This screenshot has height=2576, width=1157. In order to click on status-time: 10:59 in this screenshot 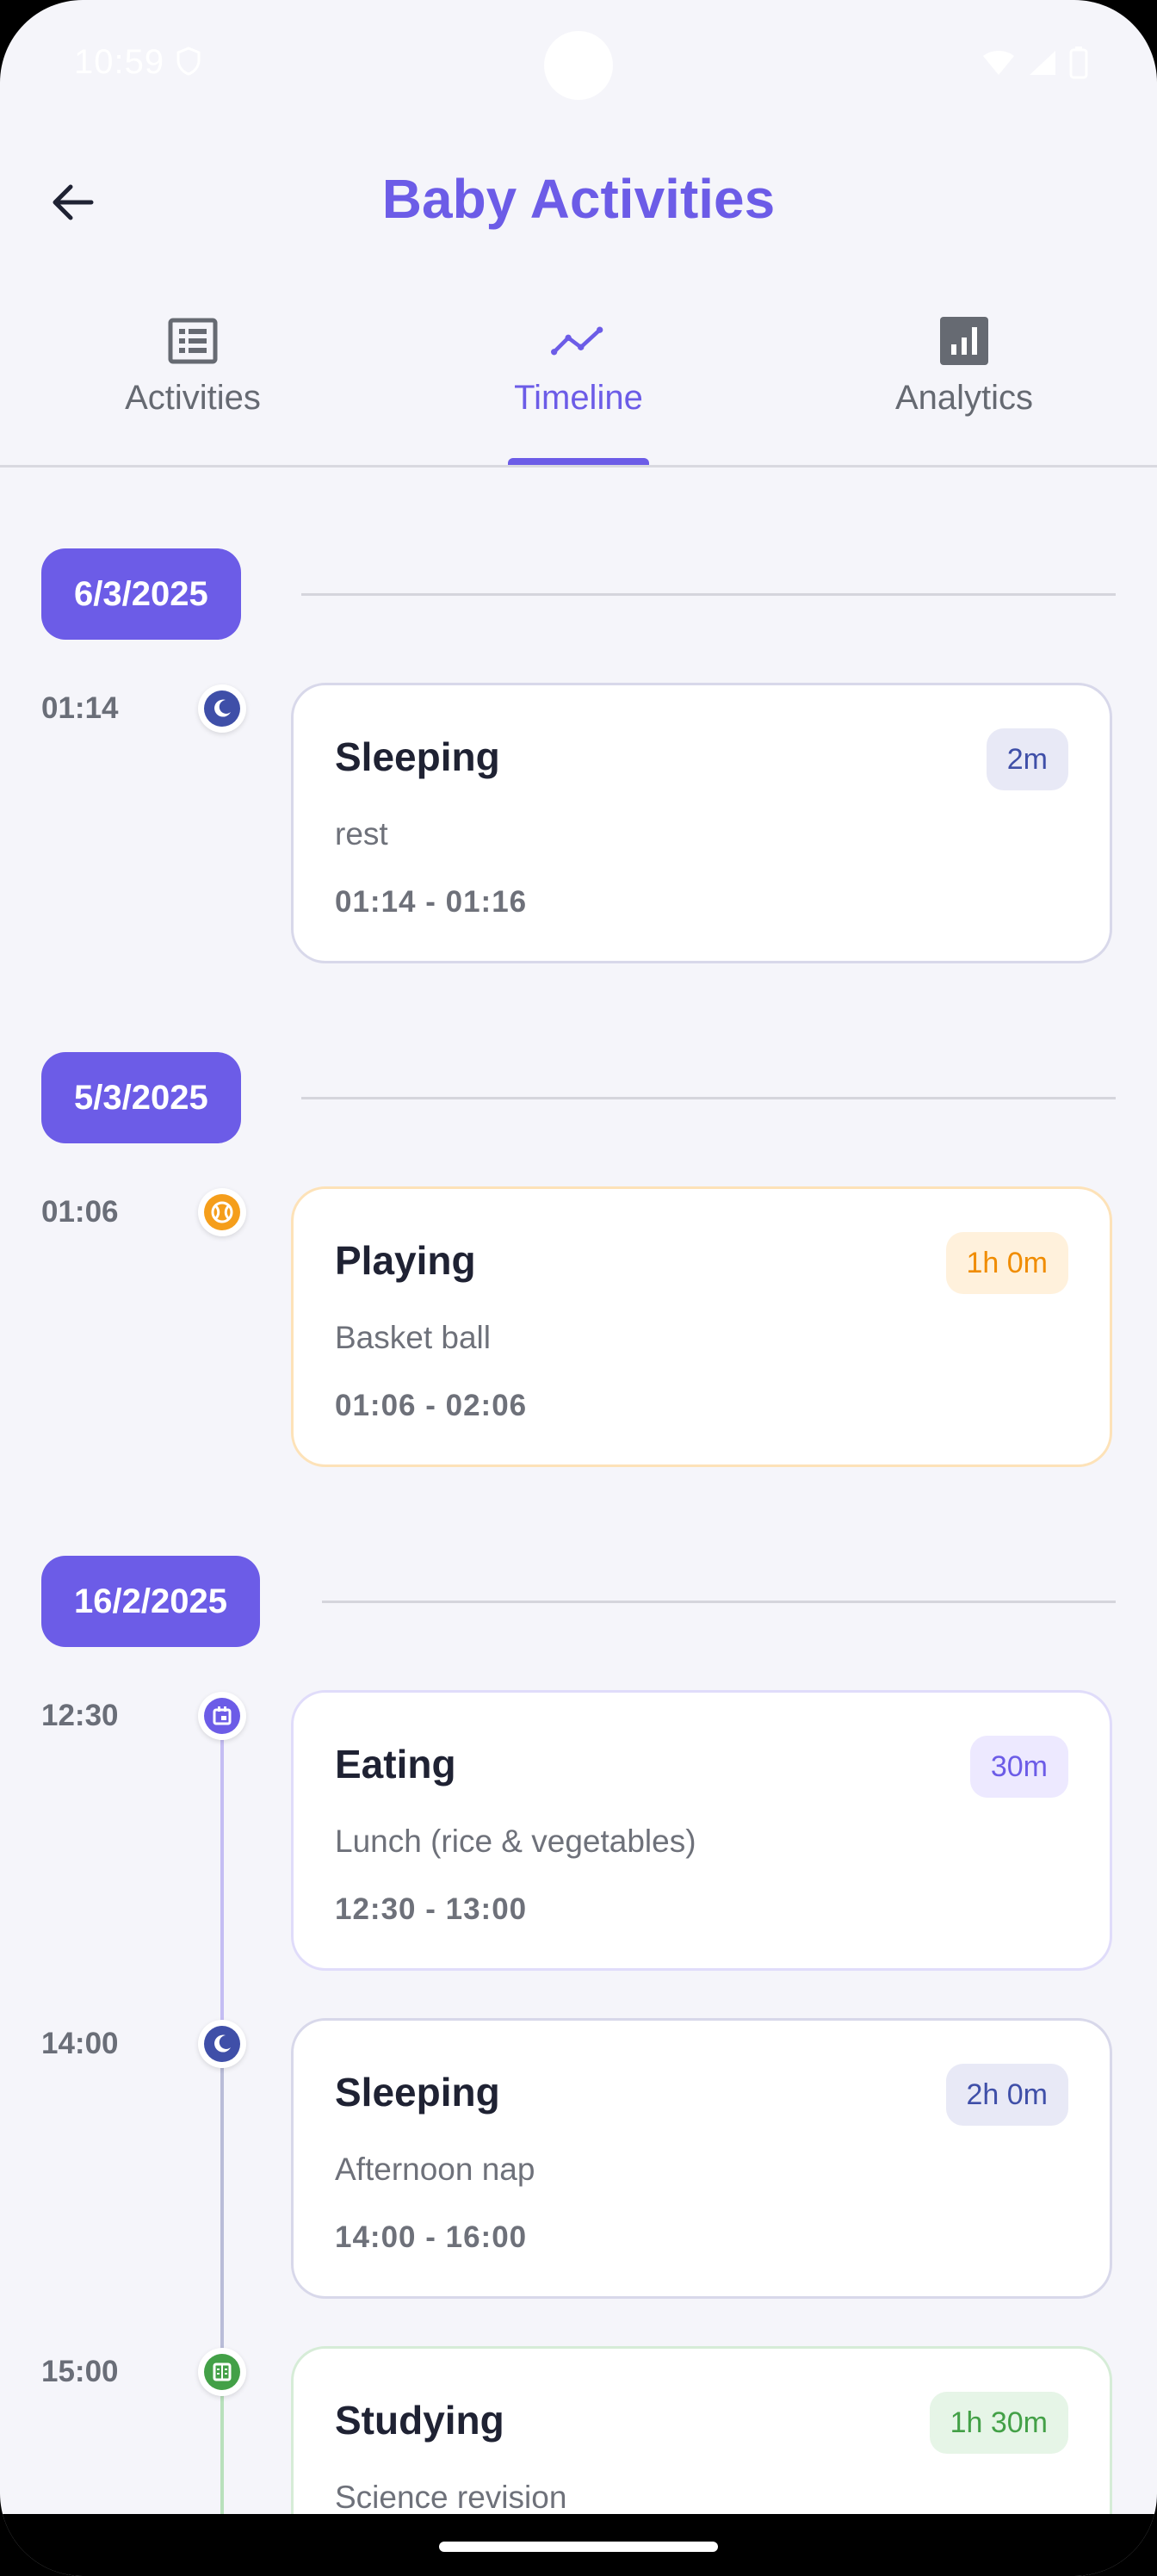, I will do `click(119, 62)`.